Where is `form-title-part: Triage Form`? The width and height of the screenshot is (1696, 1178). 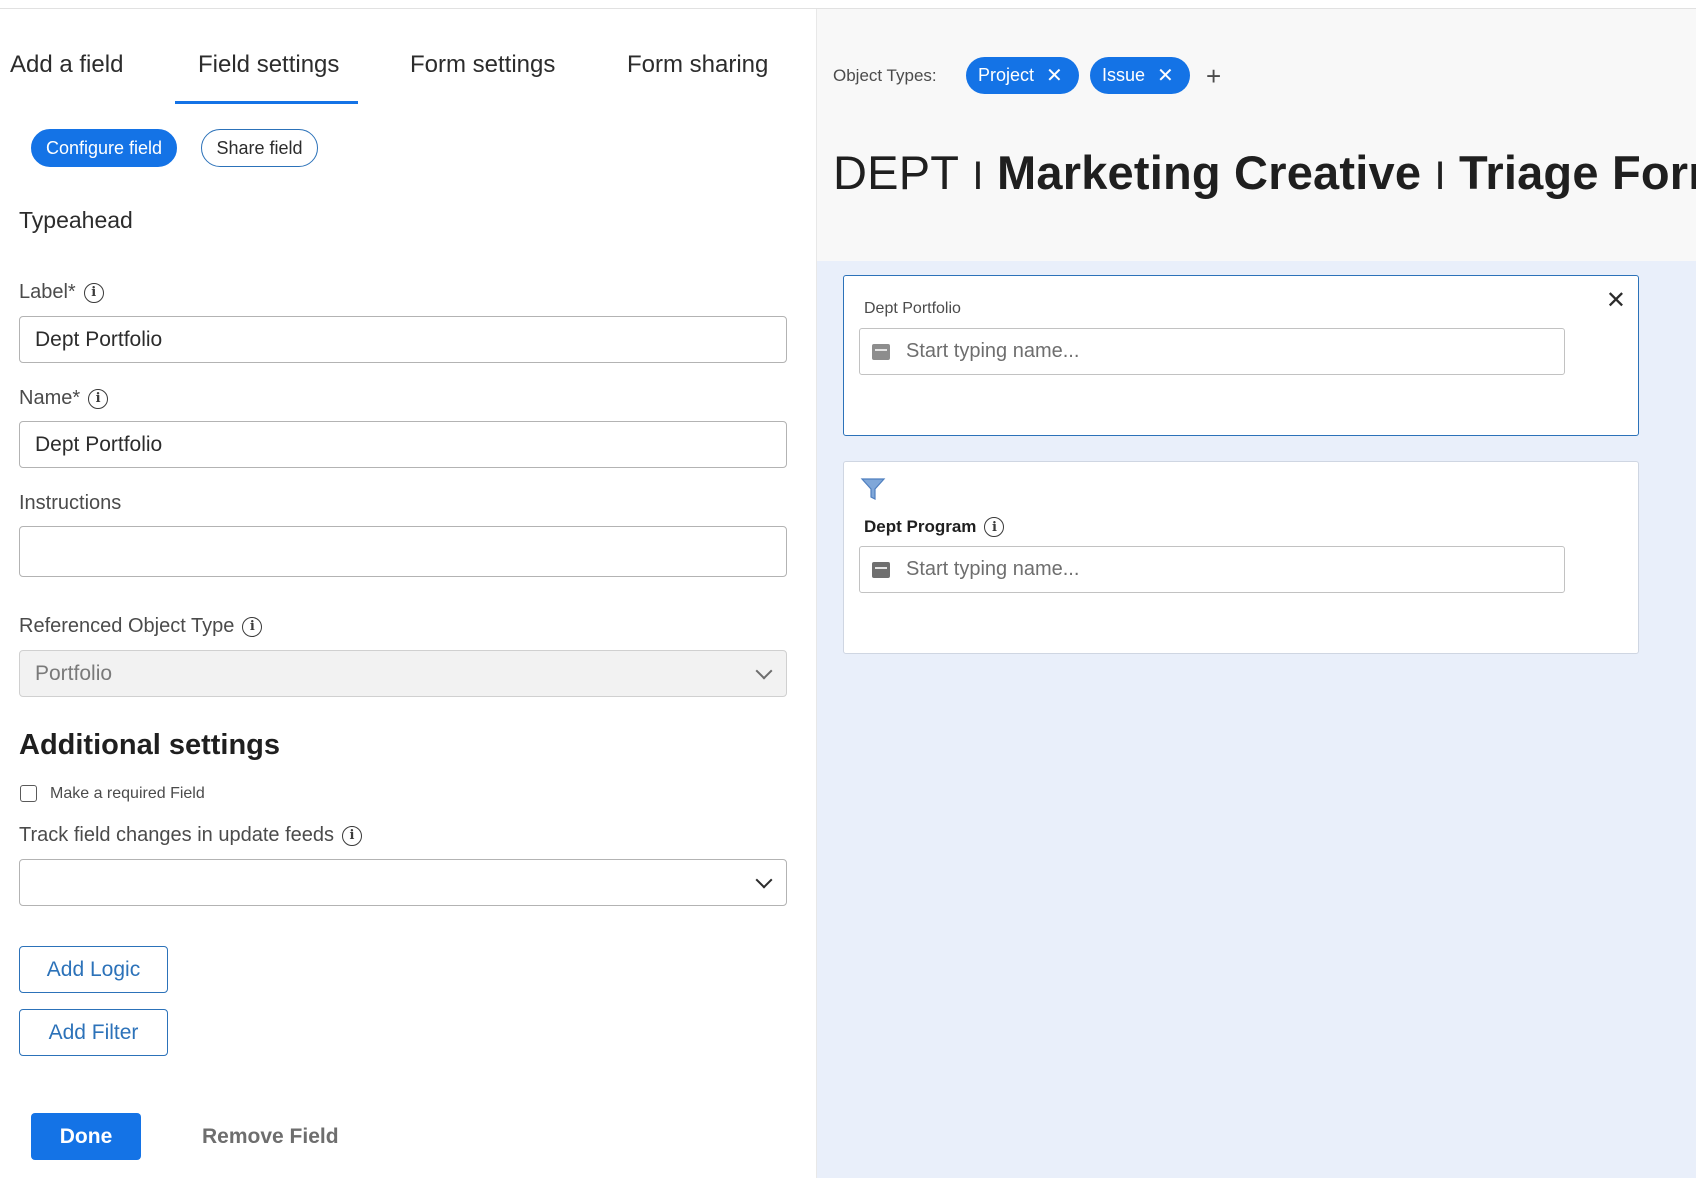 form-title-part: Triage Form is located at coordinates (1577, 172).